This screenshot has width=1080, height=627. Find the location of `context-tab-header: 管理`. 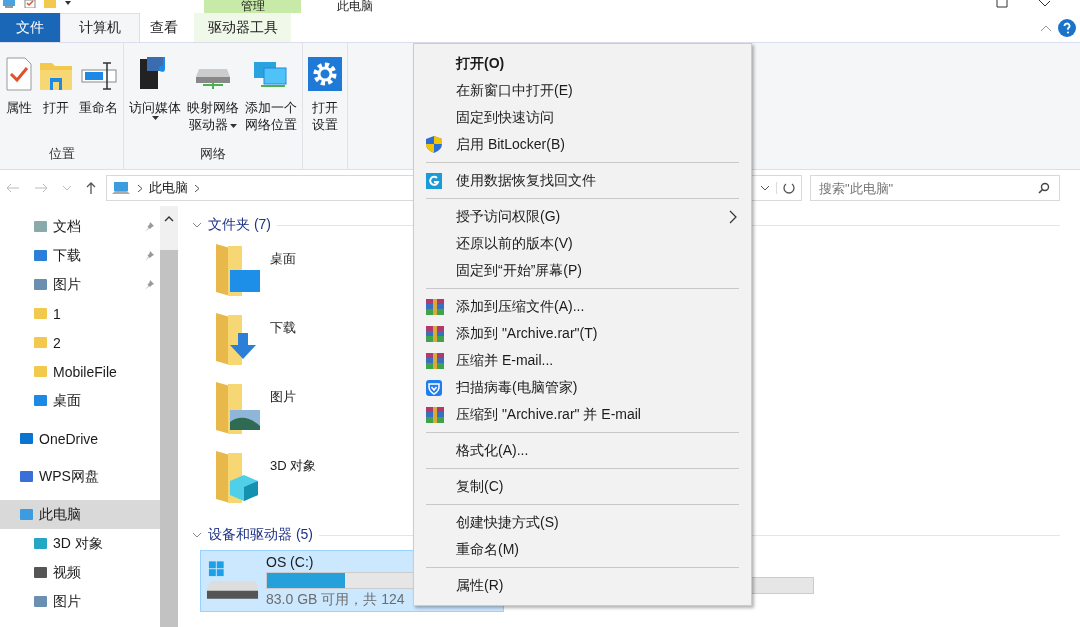

context-tab-header: 管理 is located at coordinates (252, 6).